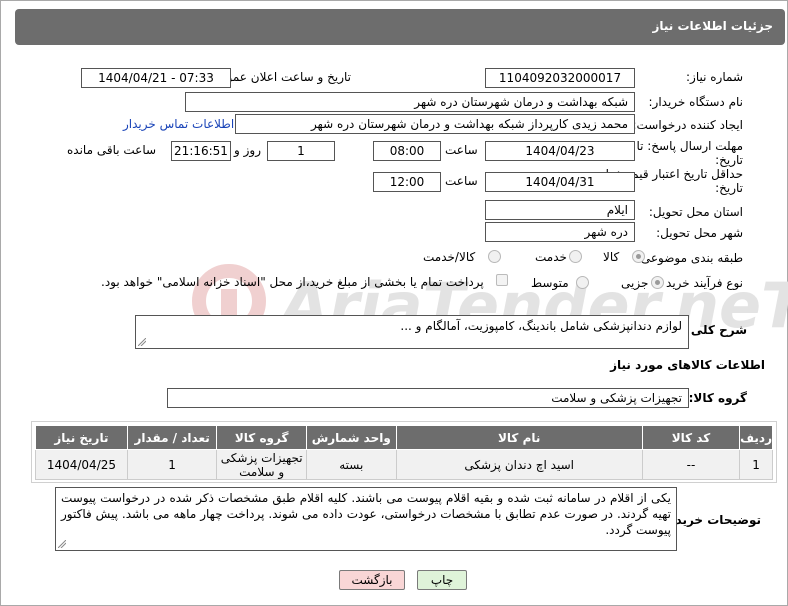 The image size is (788, 606). Describe the element at coordinates (560, 232) in the screenshot. I see `city-field: دره شهر` at that location.